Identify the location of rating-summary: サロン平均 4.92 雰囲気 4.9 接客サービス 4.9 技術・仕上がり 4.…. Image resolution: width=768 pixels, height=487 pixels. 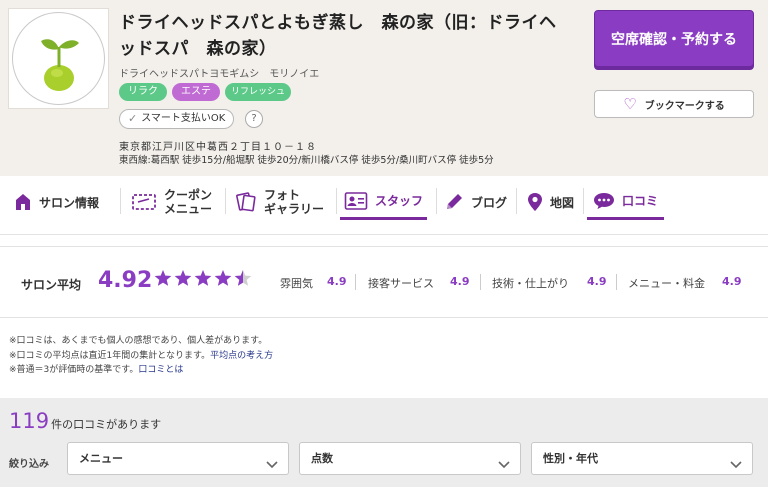
(384, 282).